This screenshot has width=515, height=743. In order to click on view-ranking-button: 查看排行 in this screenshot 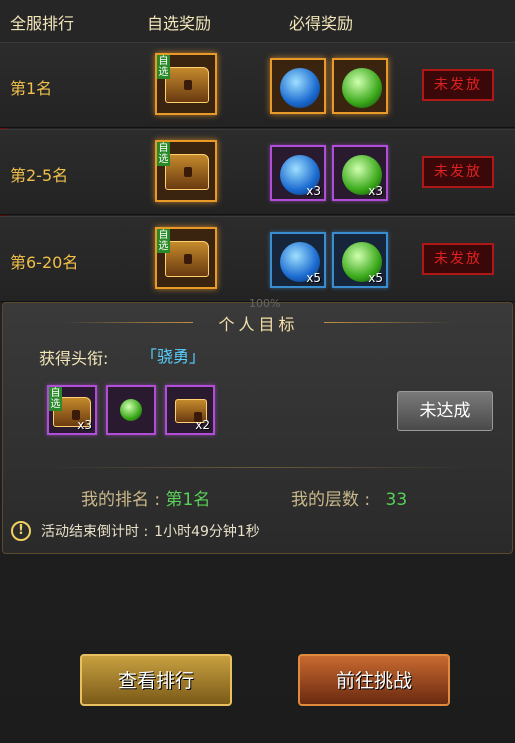, I will do `click(156, 680)`.